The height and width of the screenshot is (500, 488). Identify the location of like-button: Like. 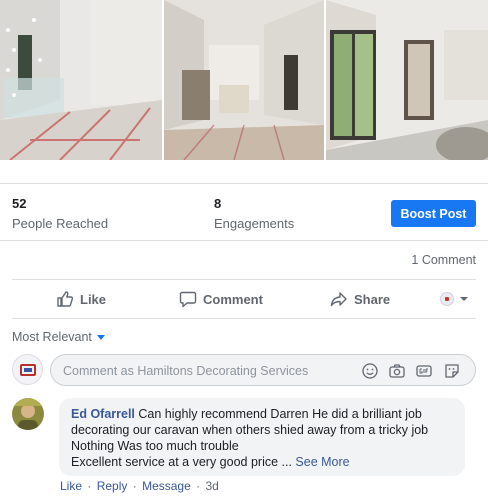
(81, 299).